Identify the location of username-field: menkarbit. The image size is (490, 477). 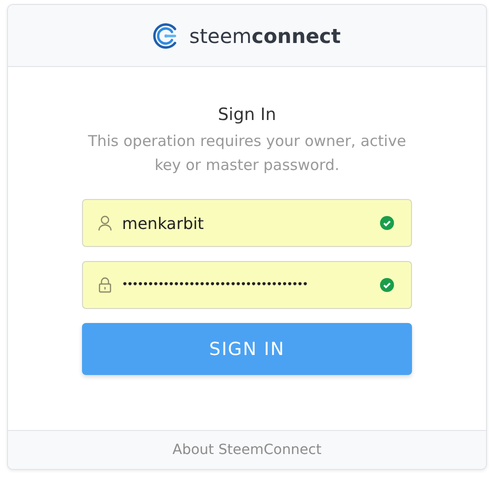
(247, 223).